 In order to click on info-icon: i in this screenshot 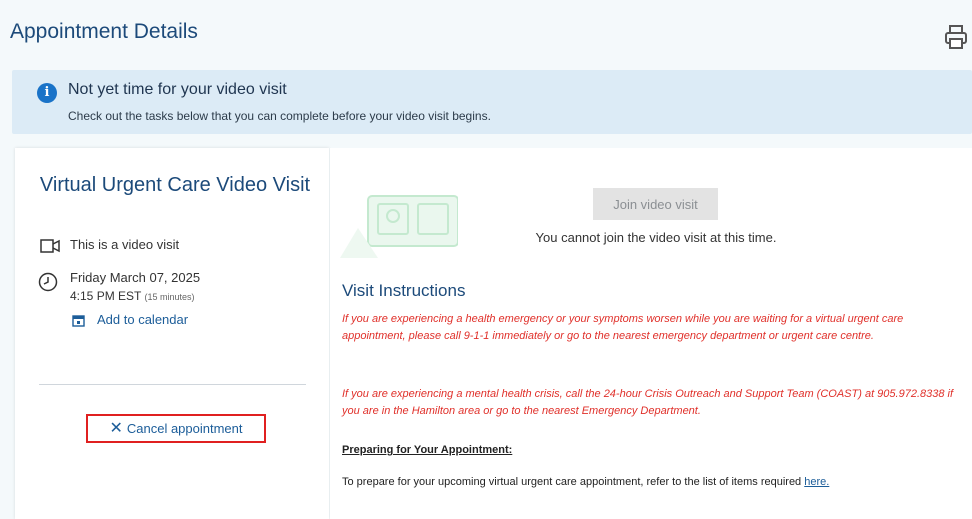, I will do `click(47, 93)`.